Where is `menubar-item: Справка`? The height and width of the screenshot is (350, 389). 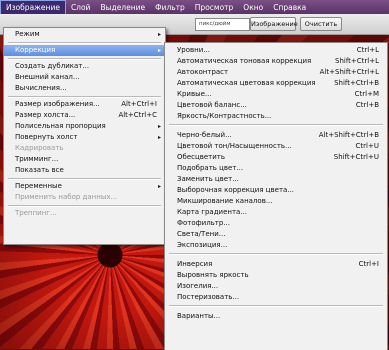
menubar-item: Справка is located at coordinates (289, 7).